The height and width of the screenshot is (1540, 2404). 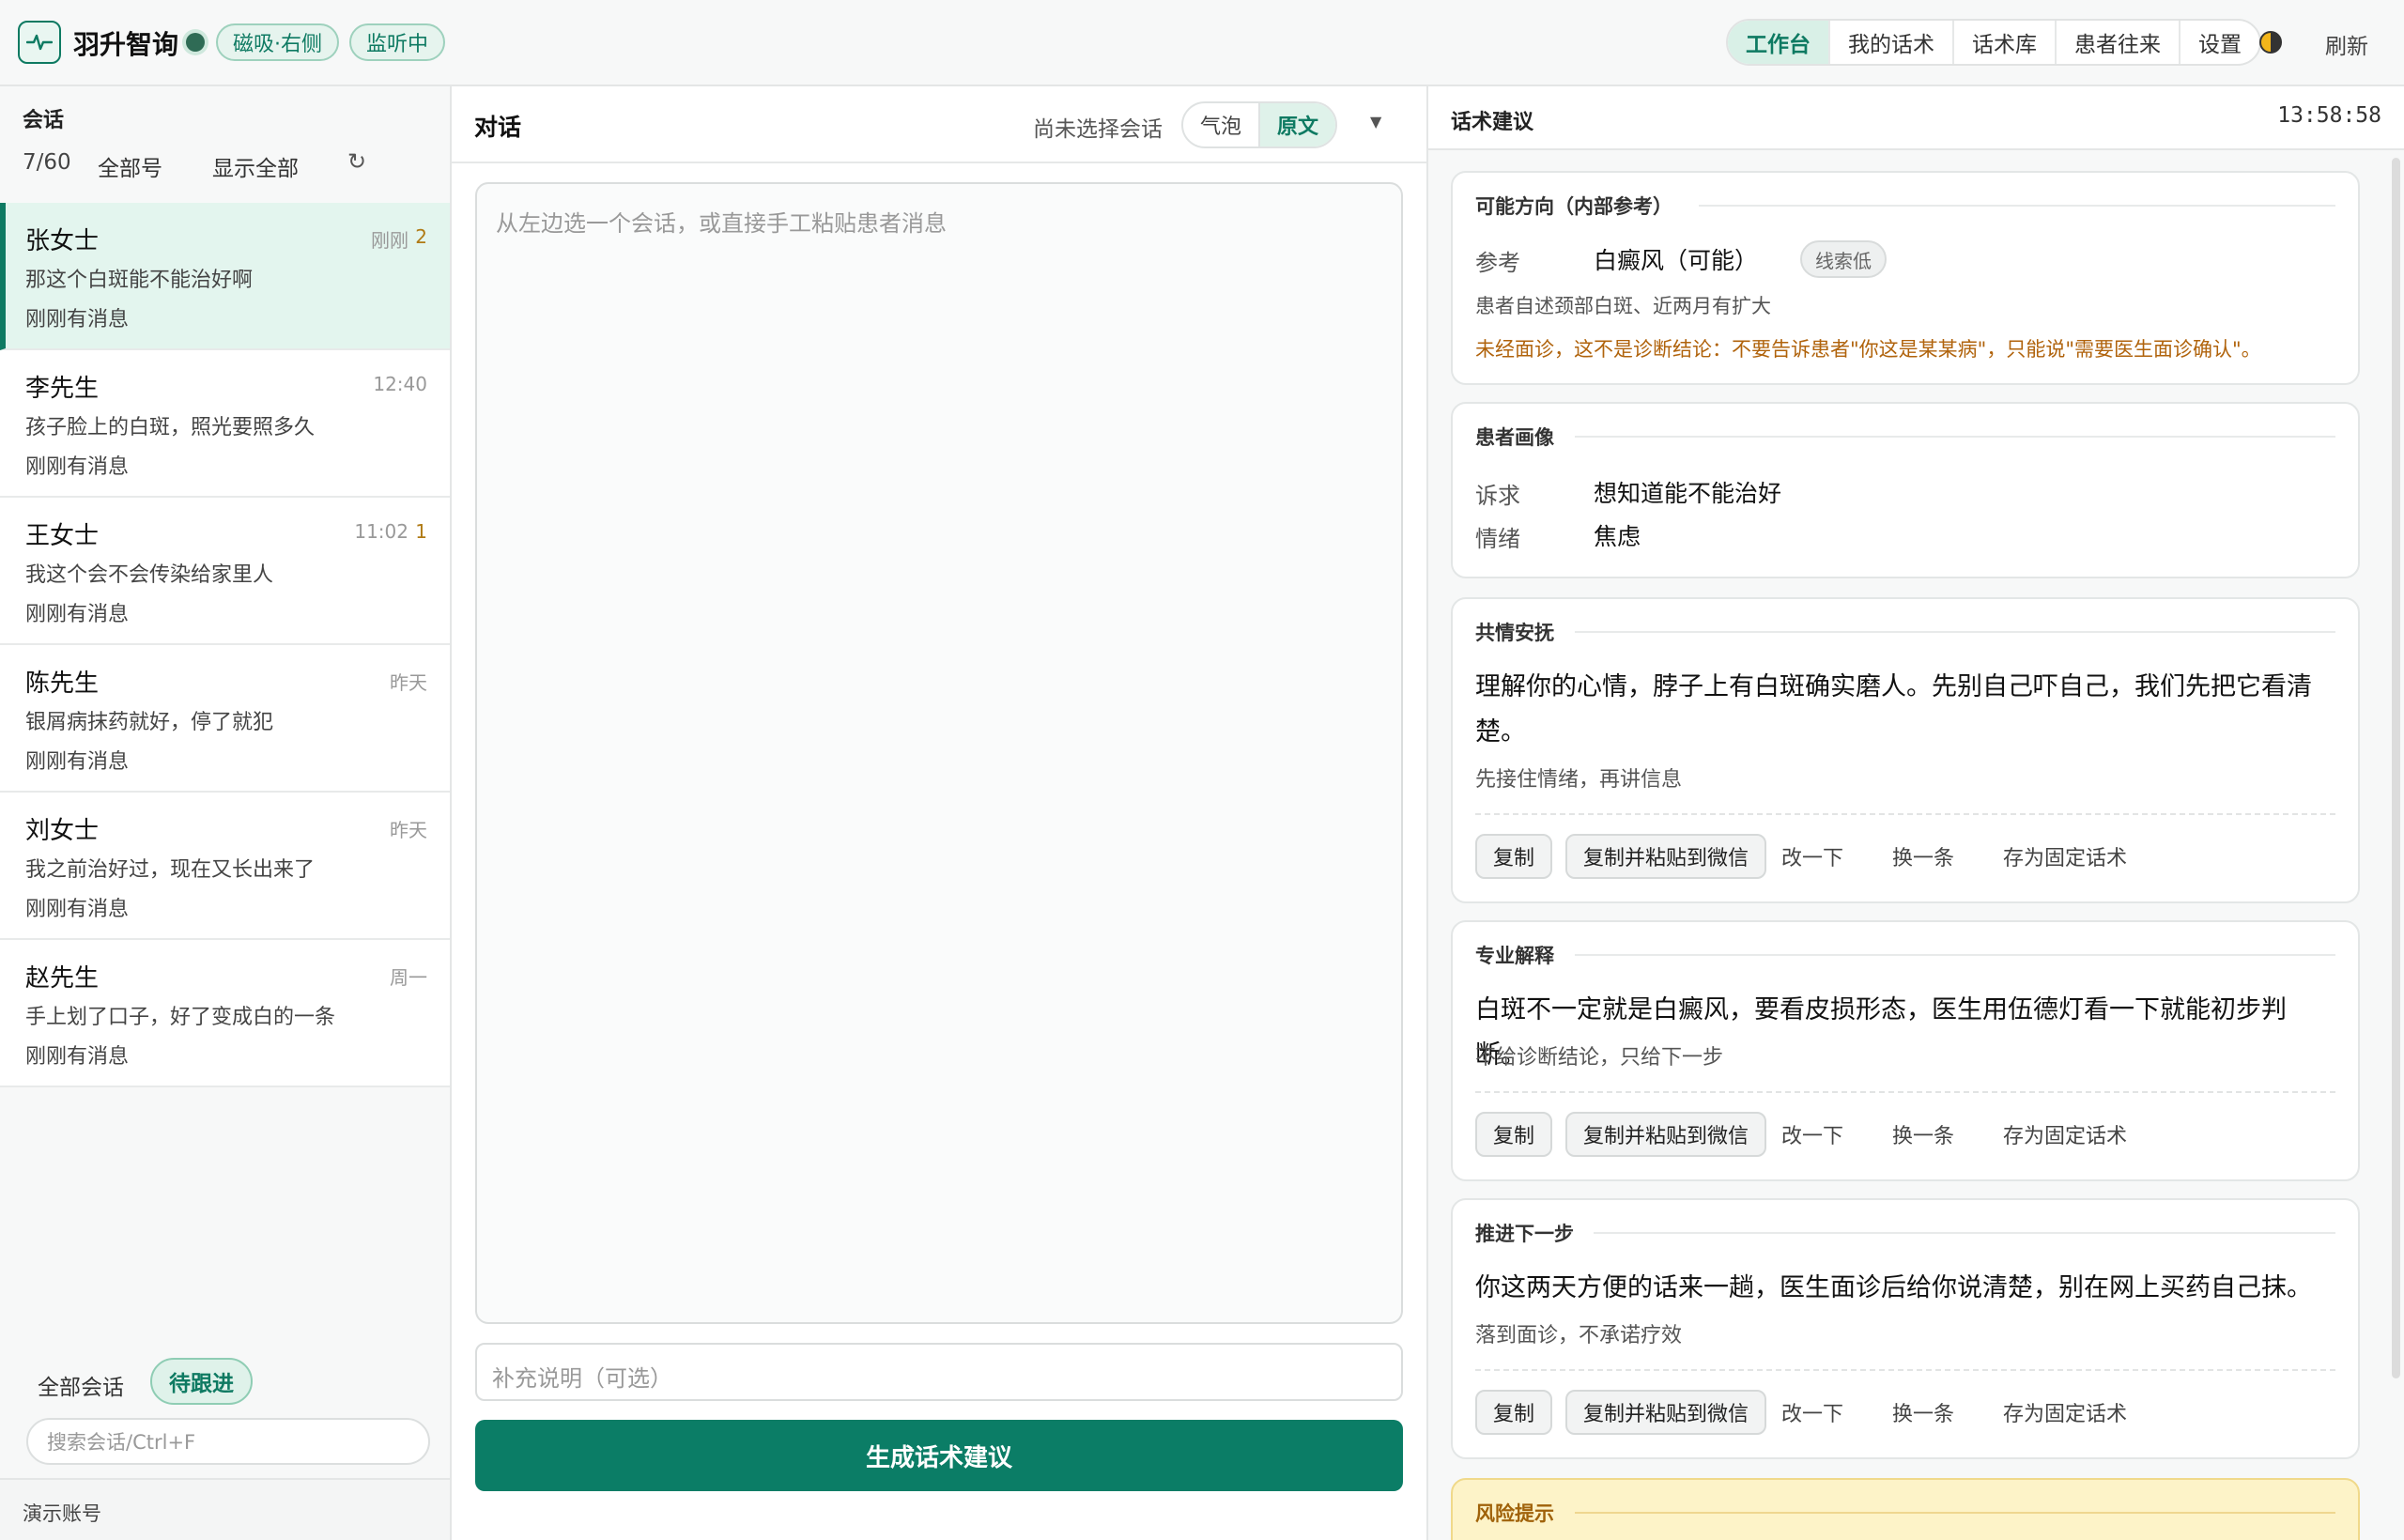 I want to click on conversation-item: 陈先生 昨天 银屑病抹药就好，停了就犯 刚刚有消息, so click(x=225, y=719).